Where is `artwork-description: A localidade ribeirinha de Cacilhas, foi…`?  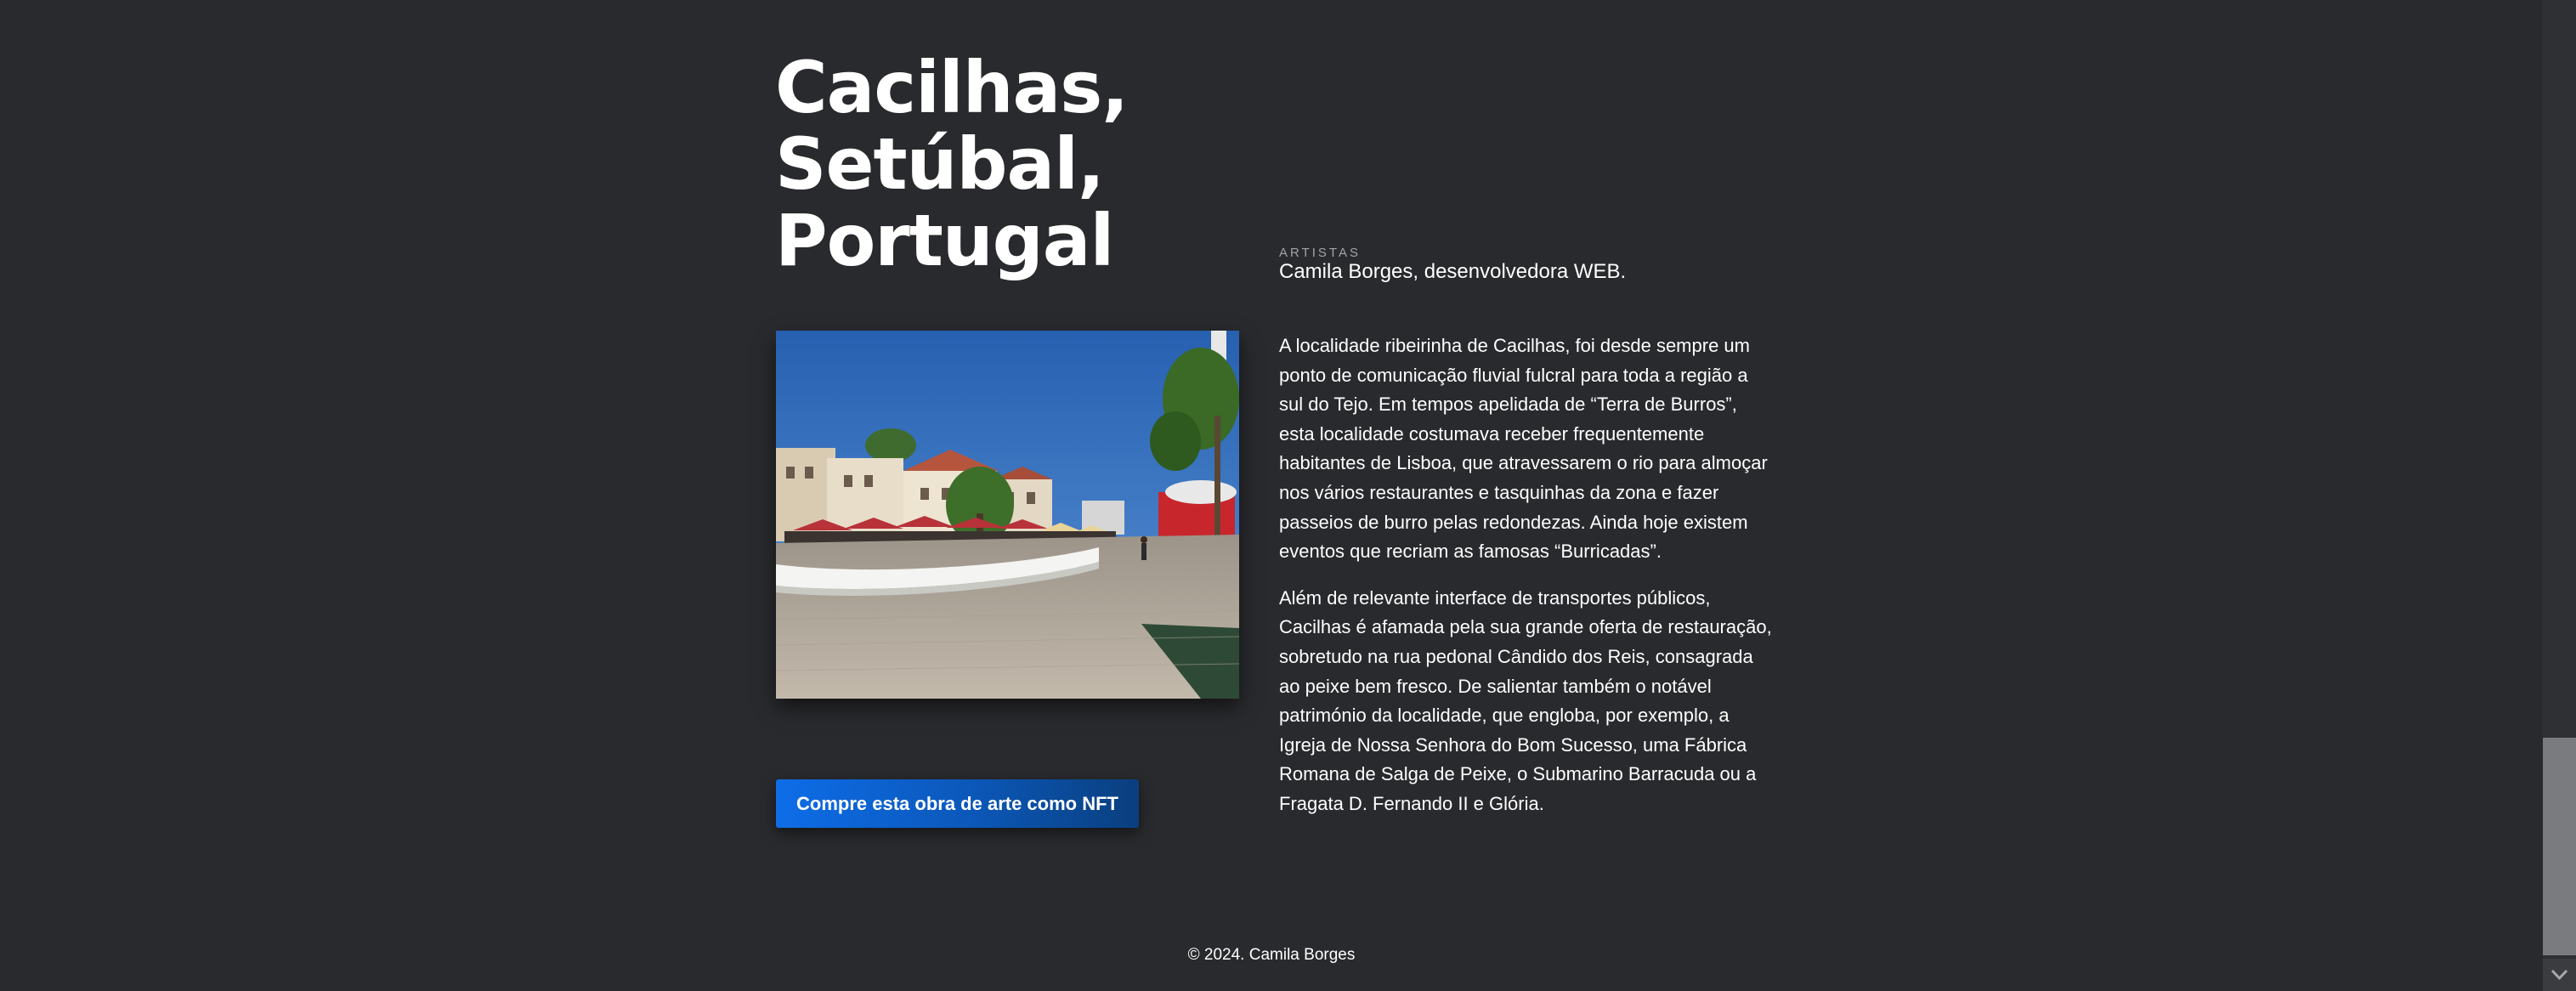 artwork-description: A localidade ribeirinha de Cacilhas, foi… is located at coordinates (1527, 583).